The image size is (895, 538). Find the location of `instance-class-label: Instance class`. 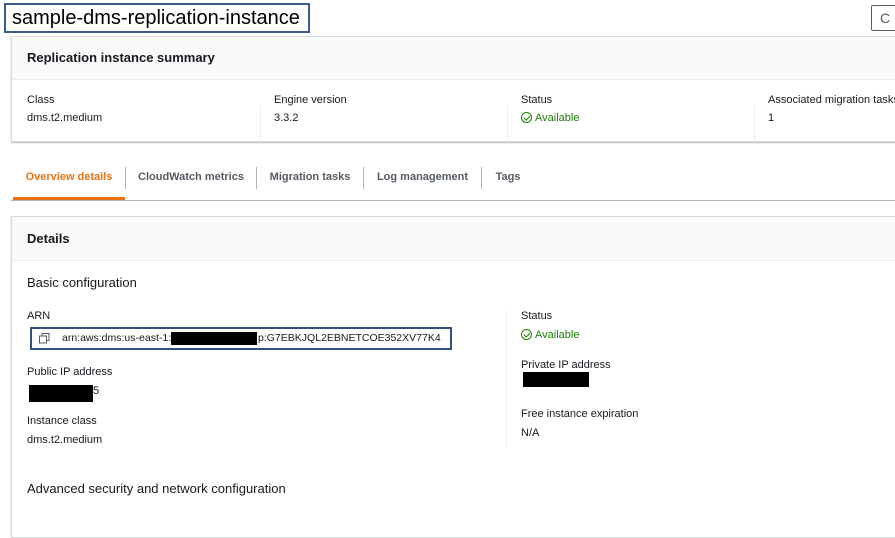

instance-class-label: Instance class is located at coordinates (62, 421).